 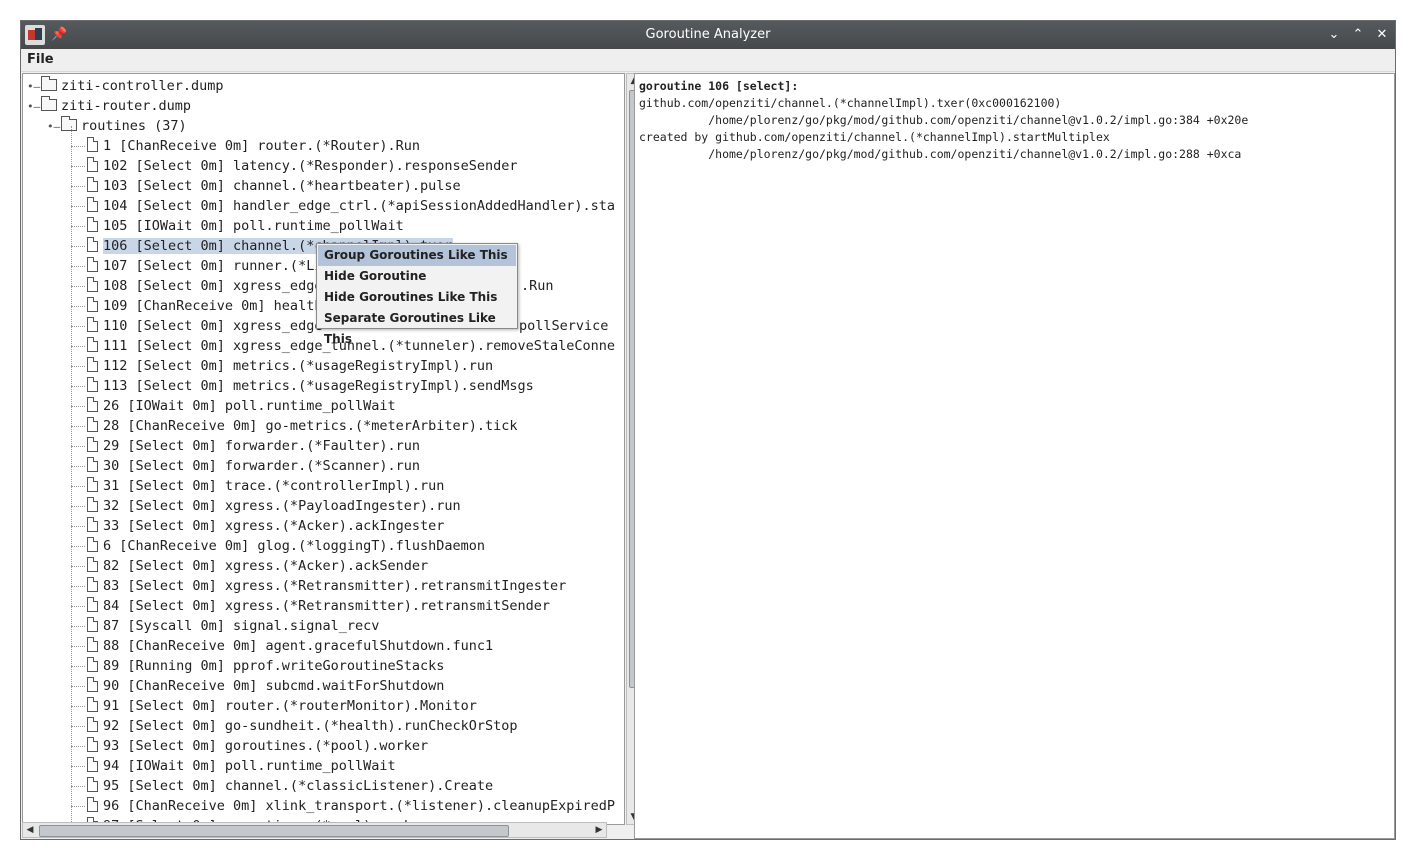 What do you see at coordinates (1334, 35) in the screenshot?
I see `minimize-icon: ⌄` at bounding box center [1334, 35].